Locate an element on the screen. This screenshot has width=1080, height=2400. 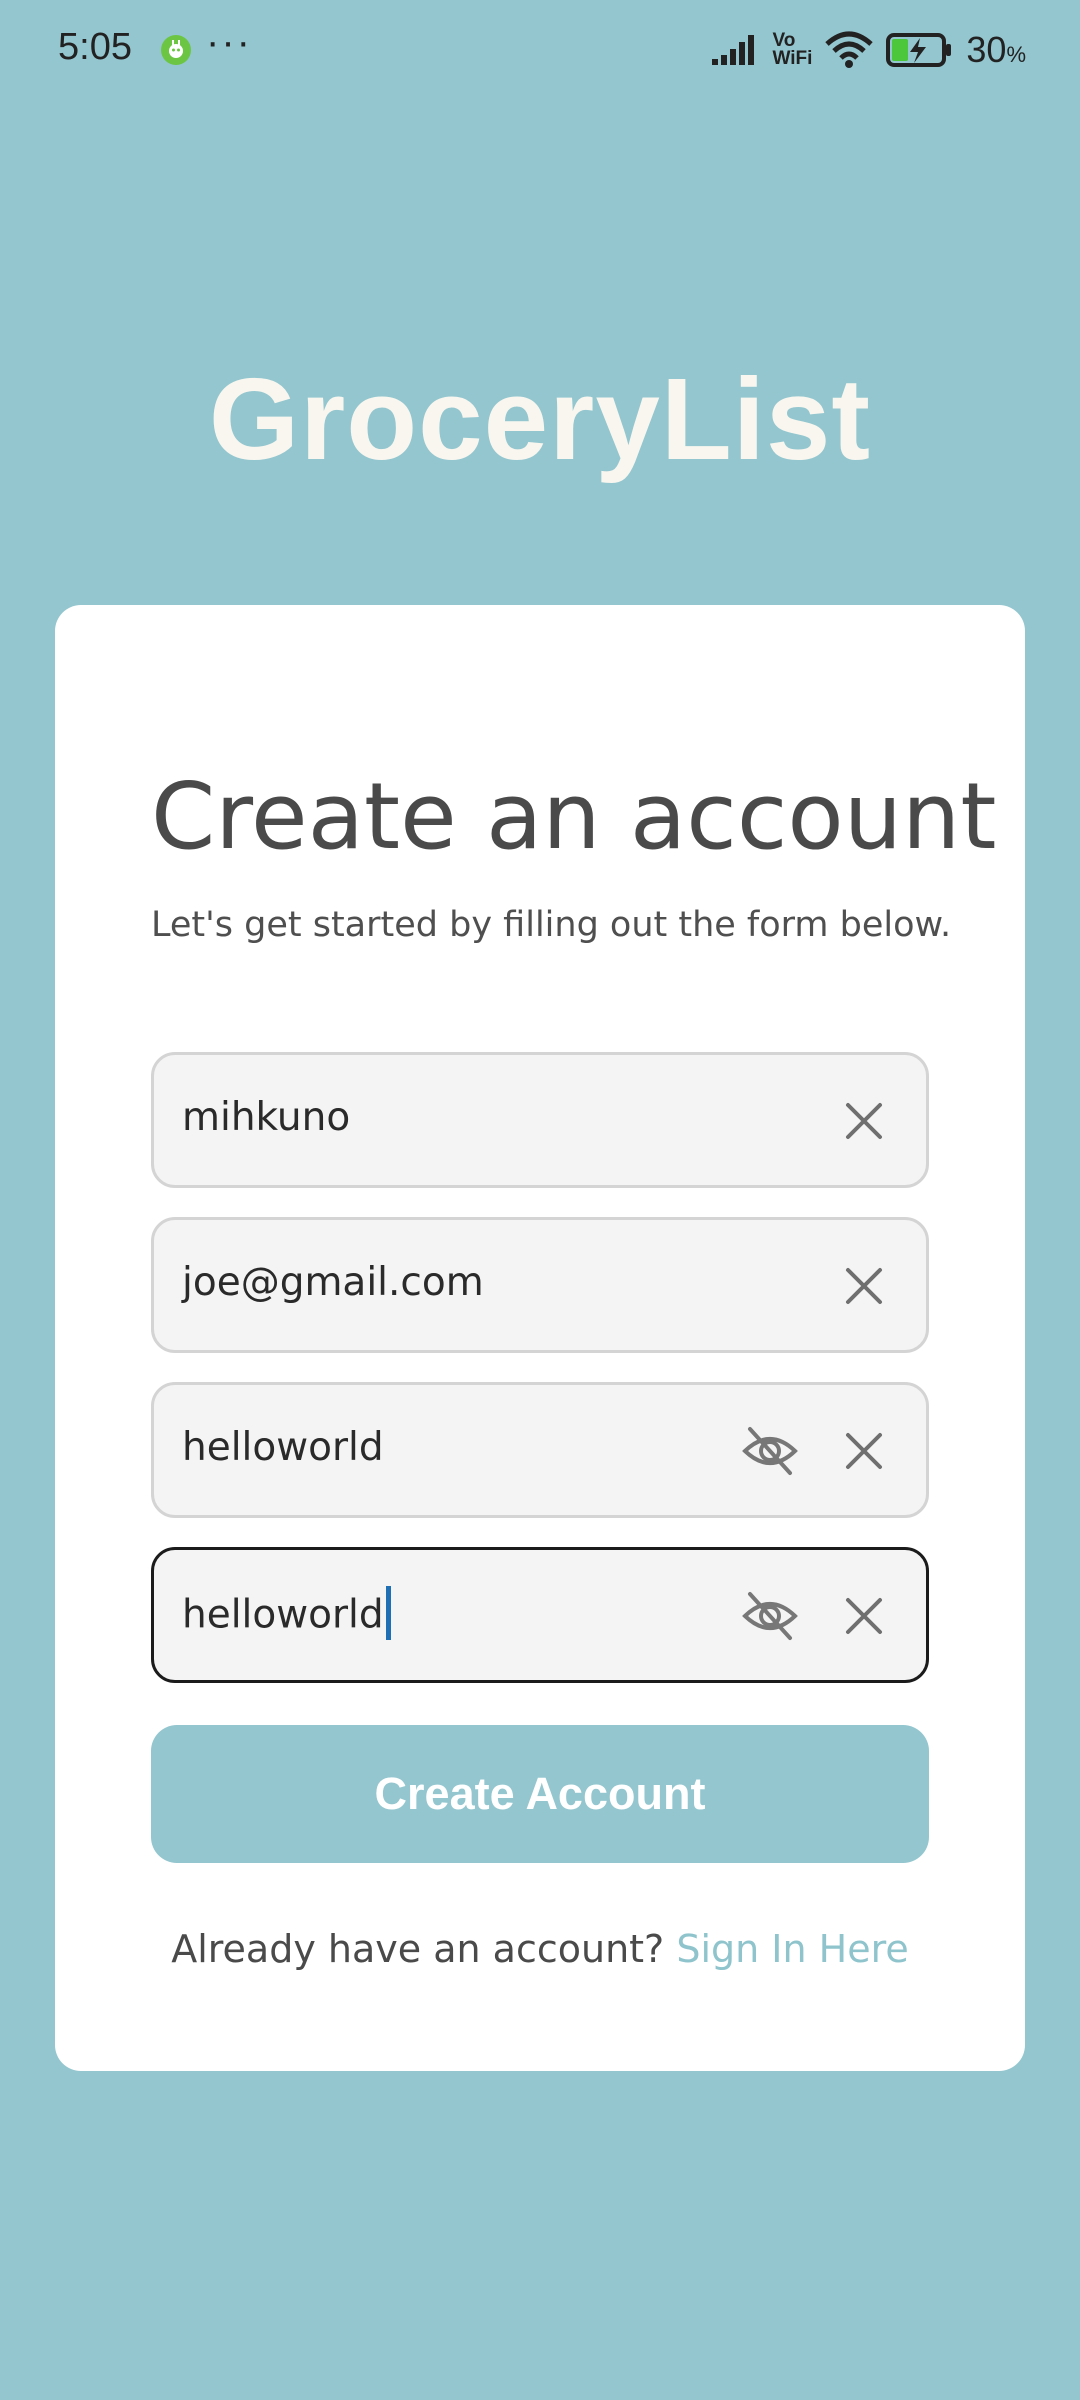
status-time: 5:05 is located at coordinates (95, 47).